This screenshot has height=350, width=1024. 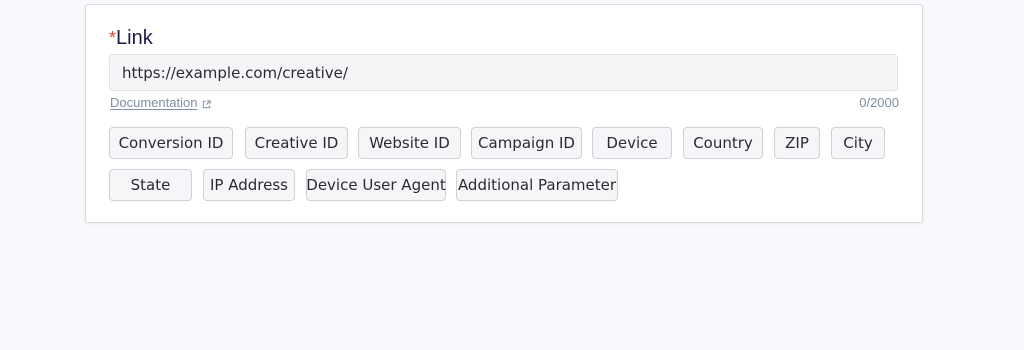 I want to click on documentation-link: Documentation, so click(x=161, y=103).